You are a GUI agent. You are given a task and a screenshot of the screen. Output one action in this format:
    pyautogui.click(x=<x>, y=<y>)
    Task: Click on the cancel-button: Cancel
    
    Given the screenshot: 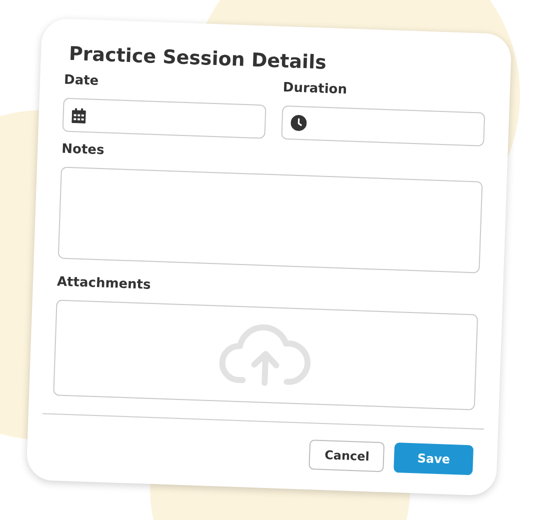 What is the action you would take?
    pyautogui.click(x=347, y=456)
    